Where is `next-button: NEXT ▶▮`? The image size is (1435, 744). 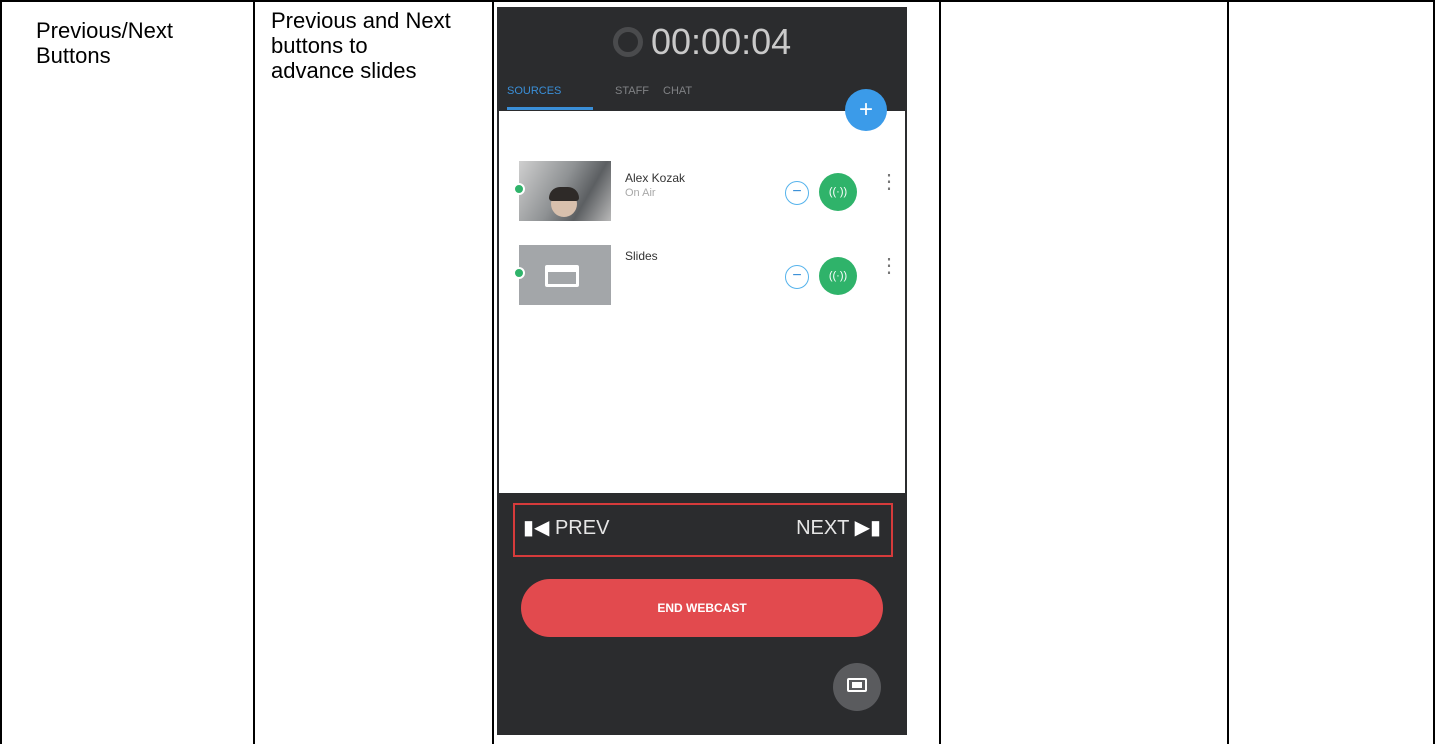 next-button: NEXT ▶▮ is located at coordinates (838, 527).